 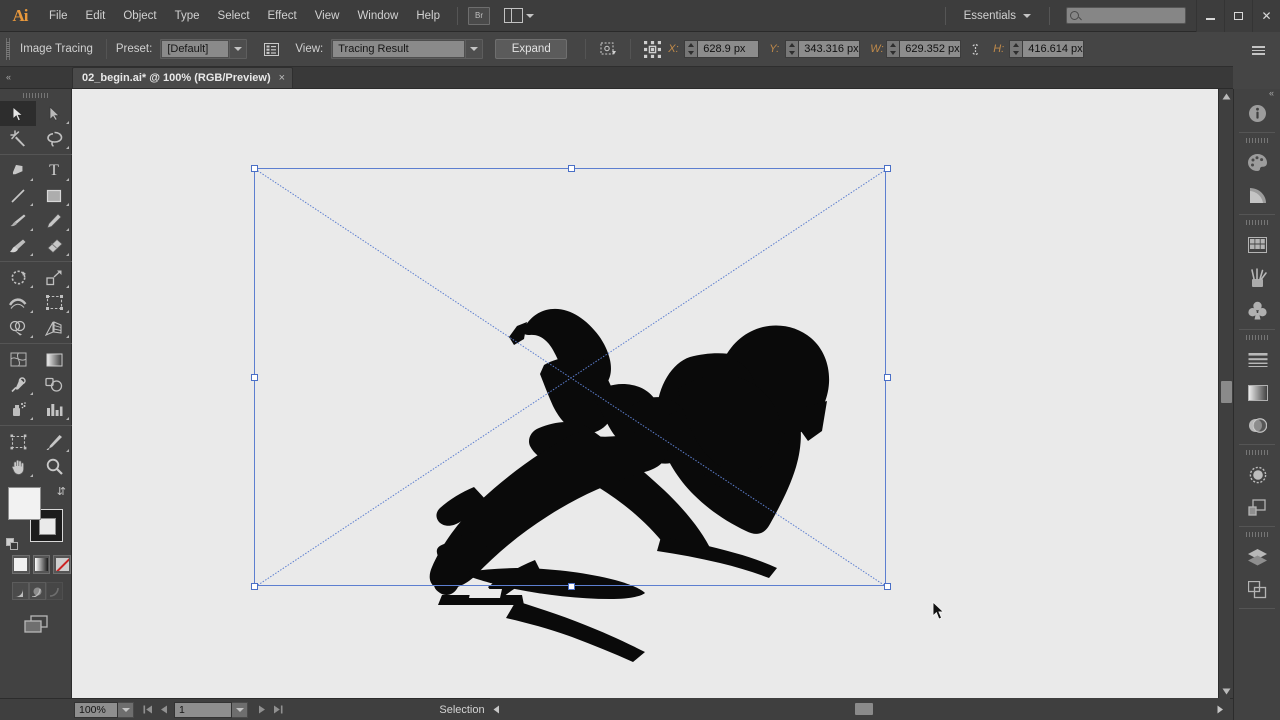 What do you see at coordinates (1257, 113) in the screenshot?
I see `info-panel-icon` at bounding box center [1257, 113].